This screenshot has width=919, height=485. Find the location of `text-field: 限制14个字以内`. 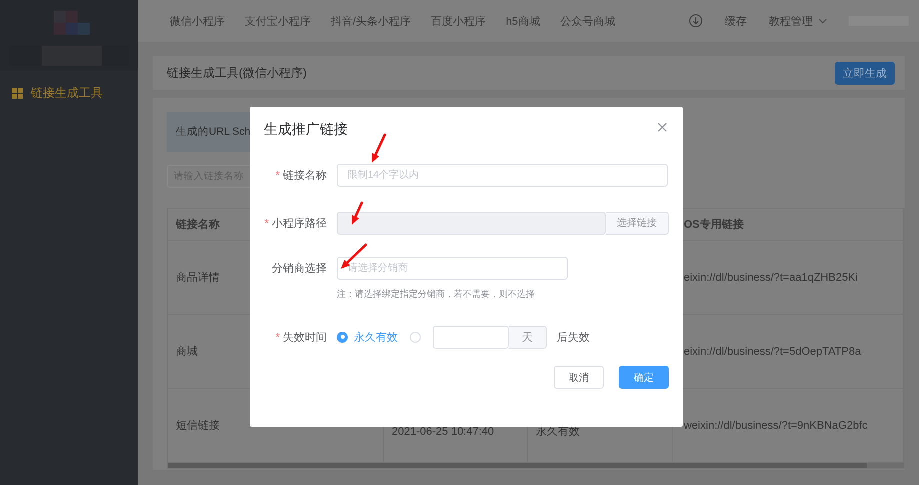

text-field: 限制14个字以内 is located at coordinates (502, 175).